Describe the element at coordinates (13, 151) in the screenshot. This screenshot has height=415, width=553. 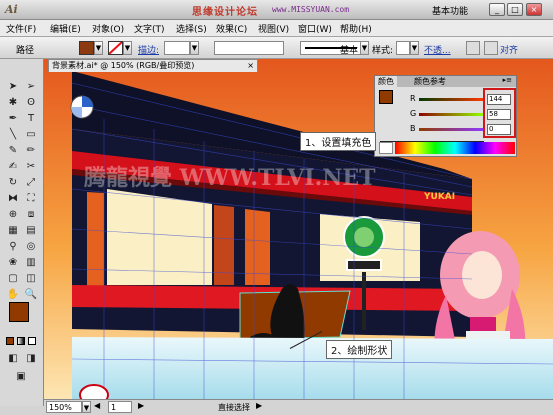
I see `paintbrush-icon: ✎` at that location.